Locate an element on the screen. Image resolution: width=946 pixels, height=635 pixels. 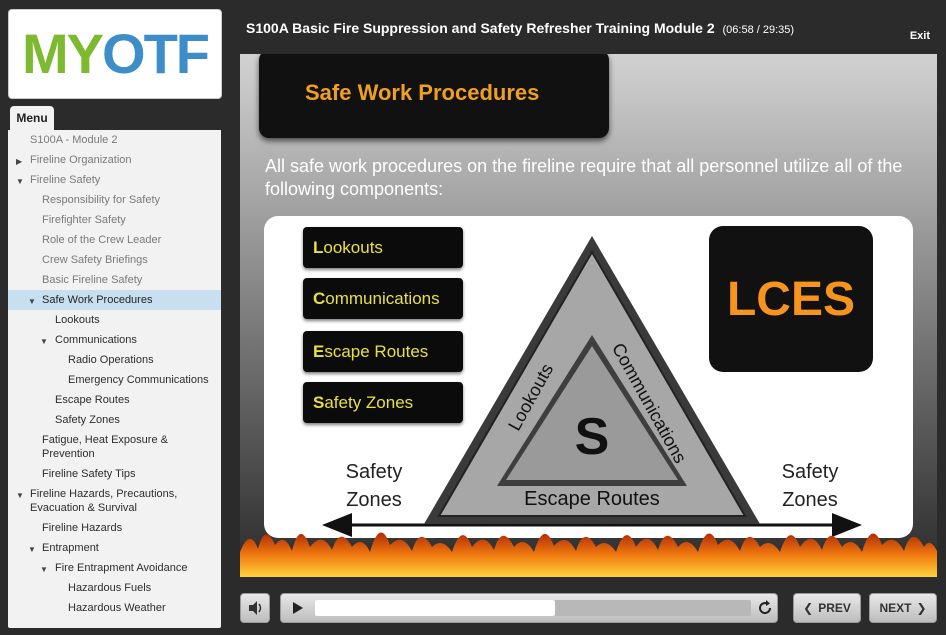
logo-letter-m: M is located at coordinates (45, 53).